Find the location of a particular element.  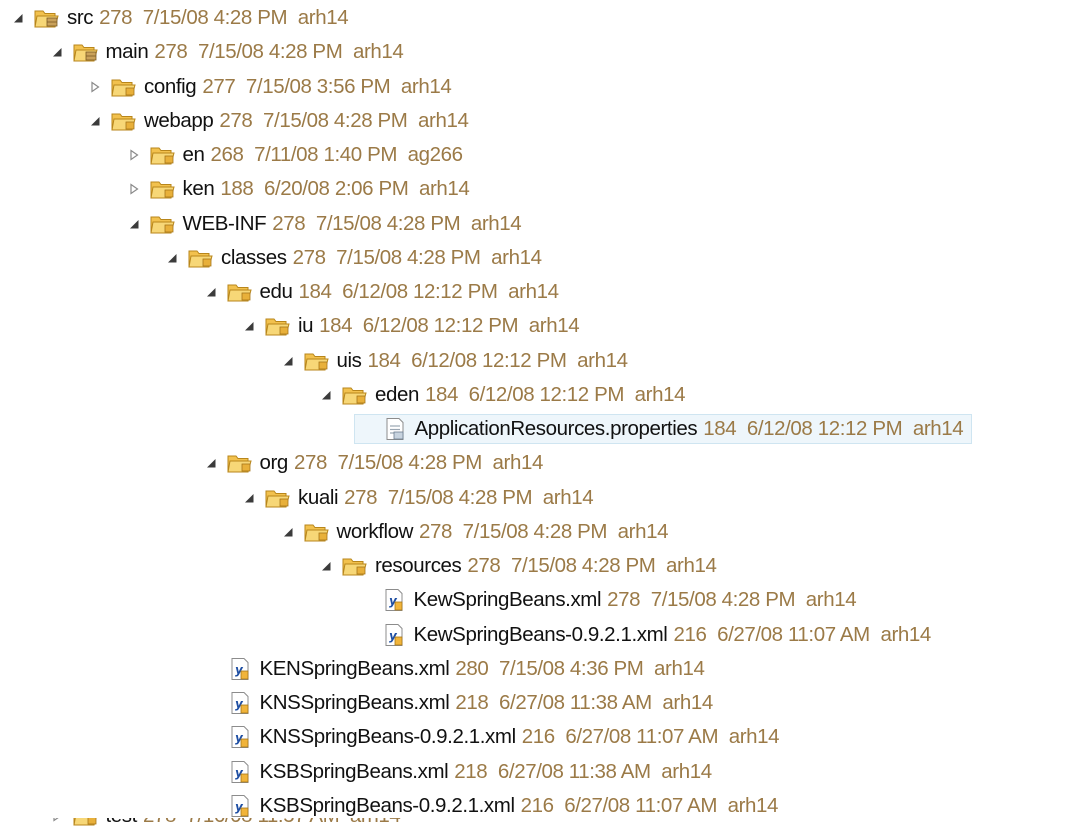

tree-item-name: eden is located at coordinates (397, 394).